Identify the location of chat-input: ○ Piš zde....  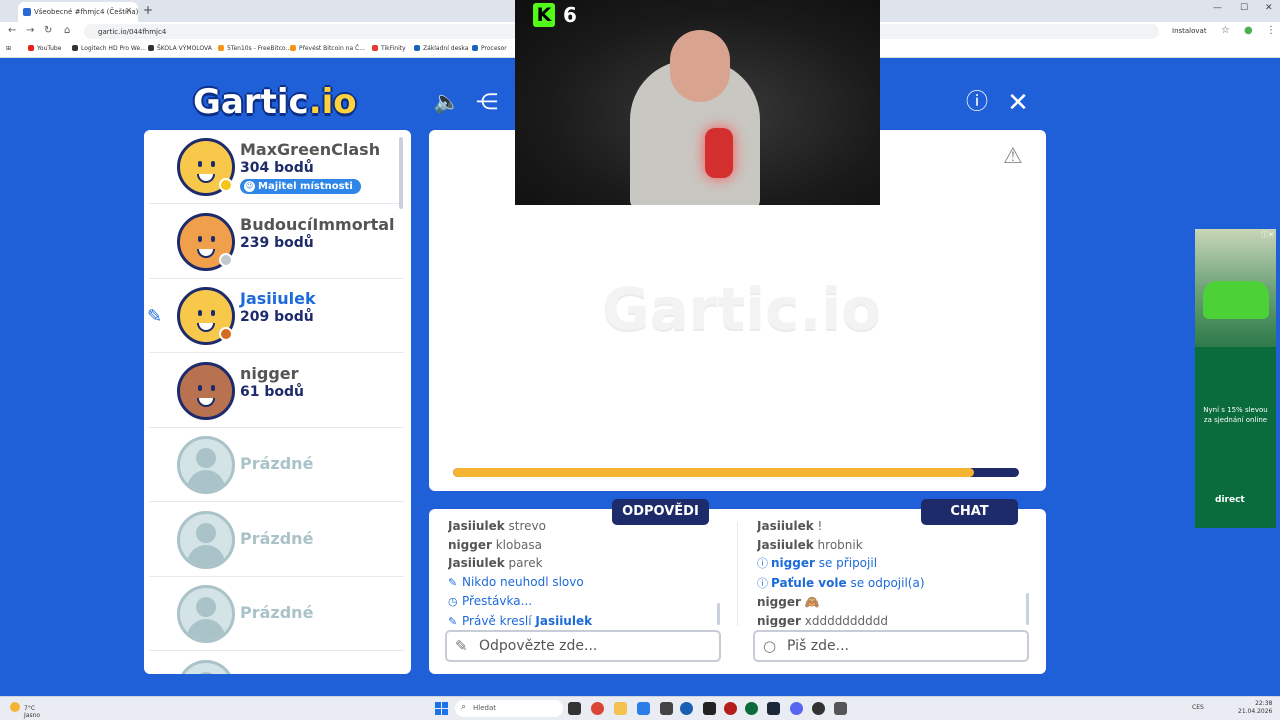
(891, 646).